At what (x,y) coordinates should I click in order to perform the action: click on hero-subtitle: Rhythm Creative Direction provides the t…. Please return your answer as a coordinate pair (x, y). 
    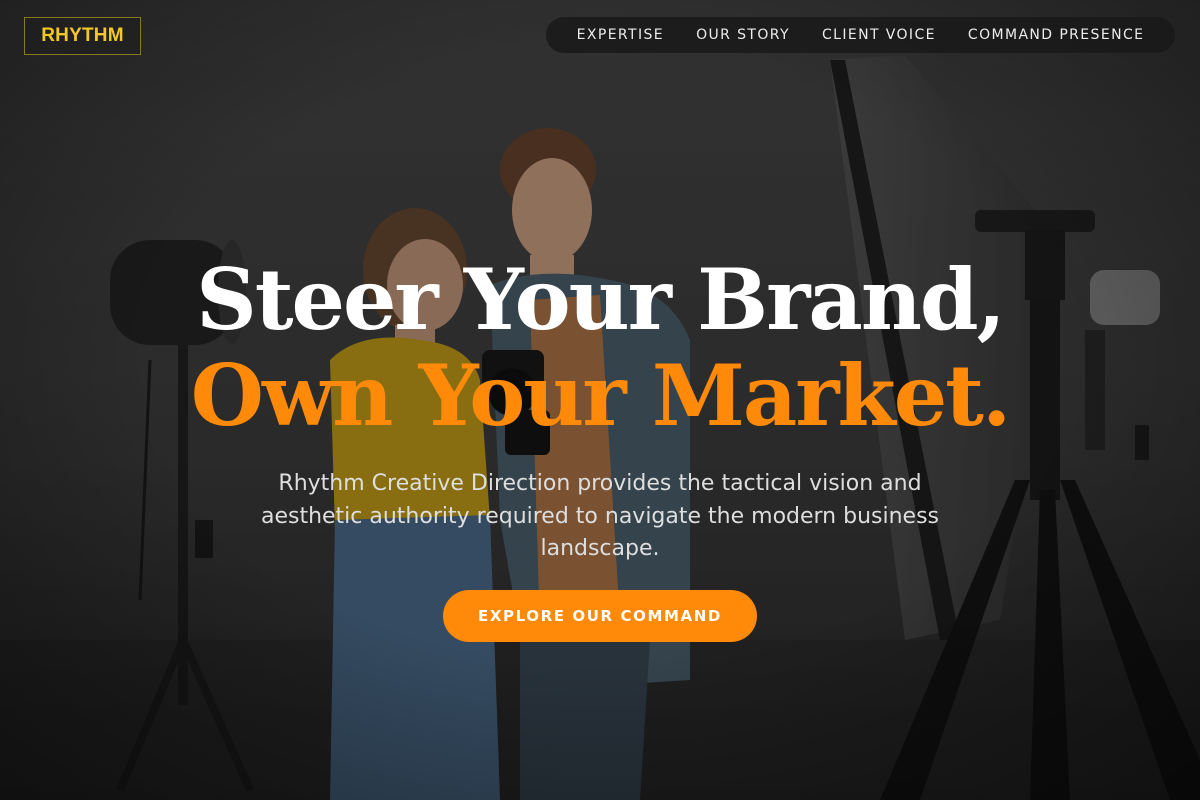
    Looking at the image, I should click on (600, 516).